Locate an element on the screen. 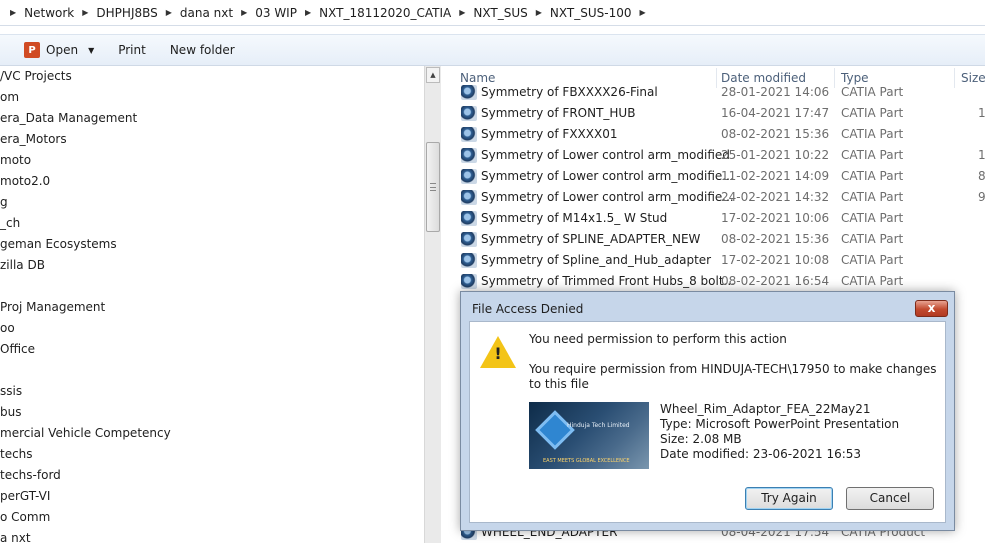 The height and width of the screenshot is (543, 985). logo-icon is located at coordinates (555, 430).